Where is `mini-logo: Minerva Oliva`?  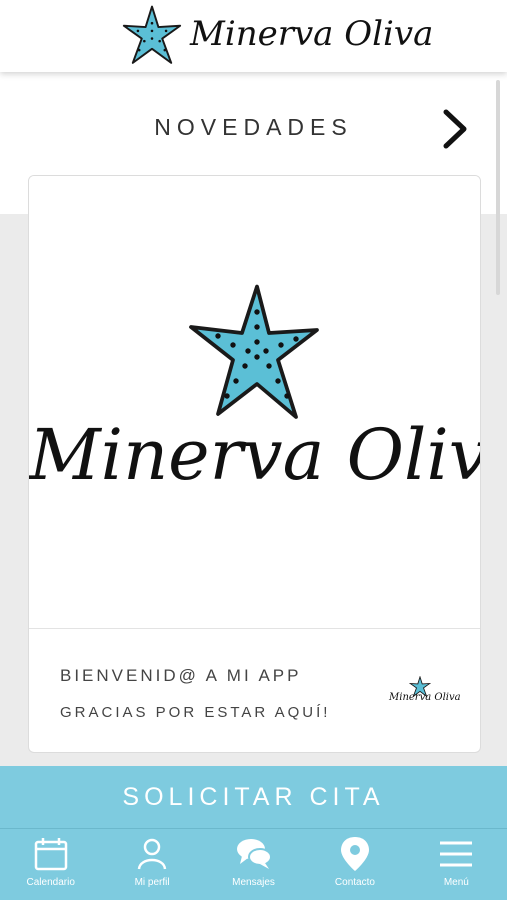 mini-logo: Minerva Oliva is located at coordinates (425, 693).